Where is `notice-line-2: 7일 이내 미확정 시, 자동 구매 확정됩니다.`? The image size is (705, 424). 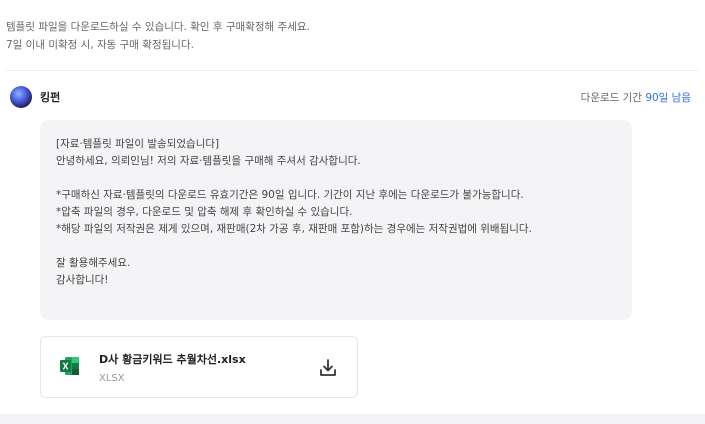
notice-line-2: 7일 이내 미확정 시, 자동 구매 확정됩니다. is located at coordinates (100, 45).